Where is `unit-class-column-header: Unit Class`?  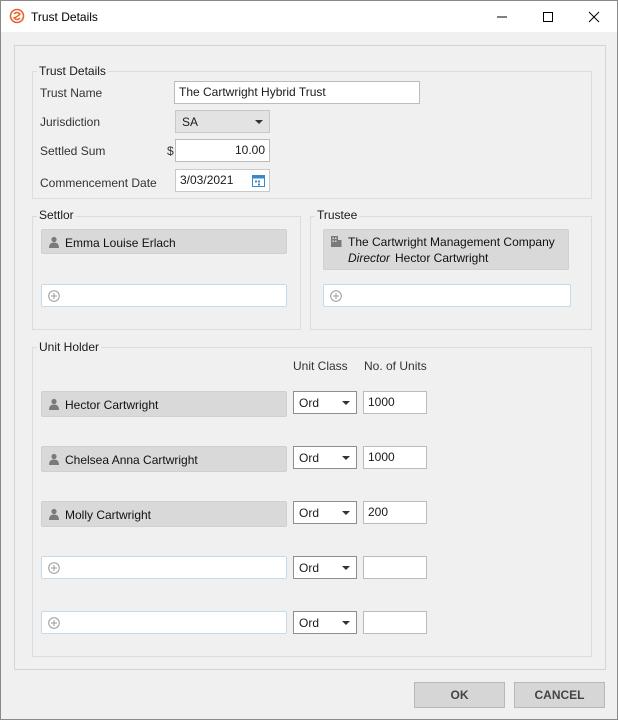 unit-class-column-header: Unit Class is located at coordinates (320, 366).